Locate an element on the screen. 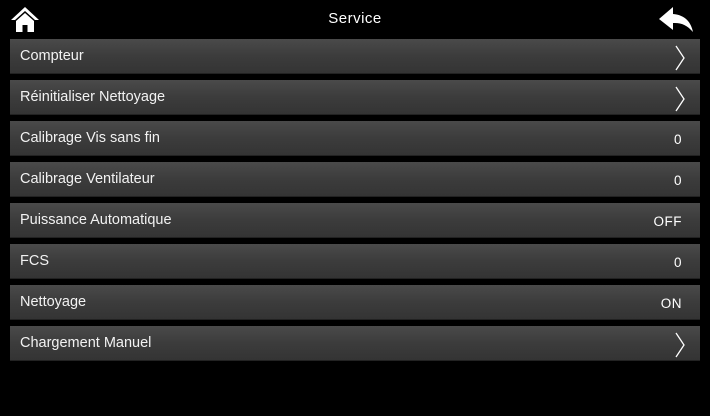  menu-item-nettoyage: Nettoyage ON is located at coordinates (355, 302).